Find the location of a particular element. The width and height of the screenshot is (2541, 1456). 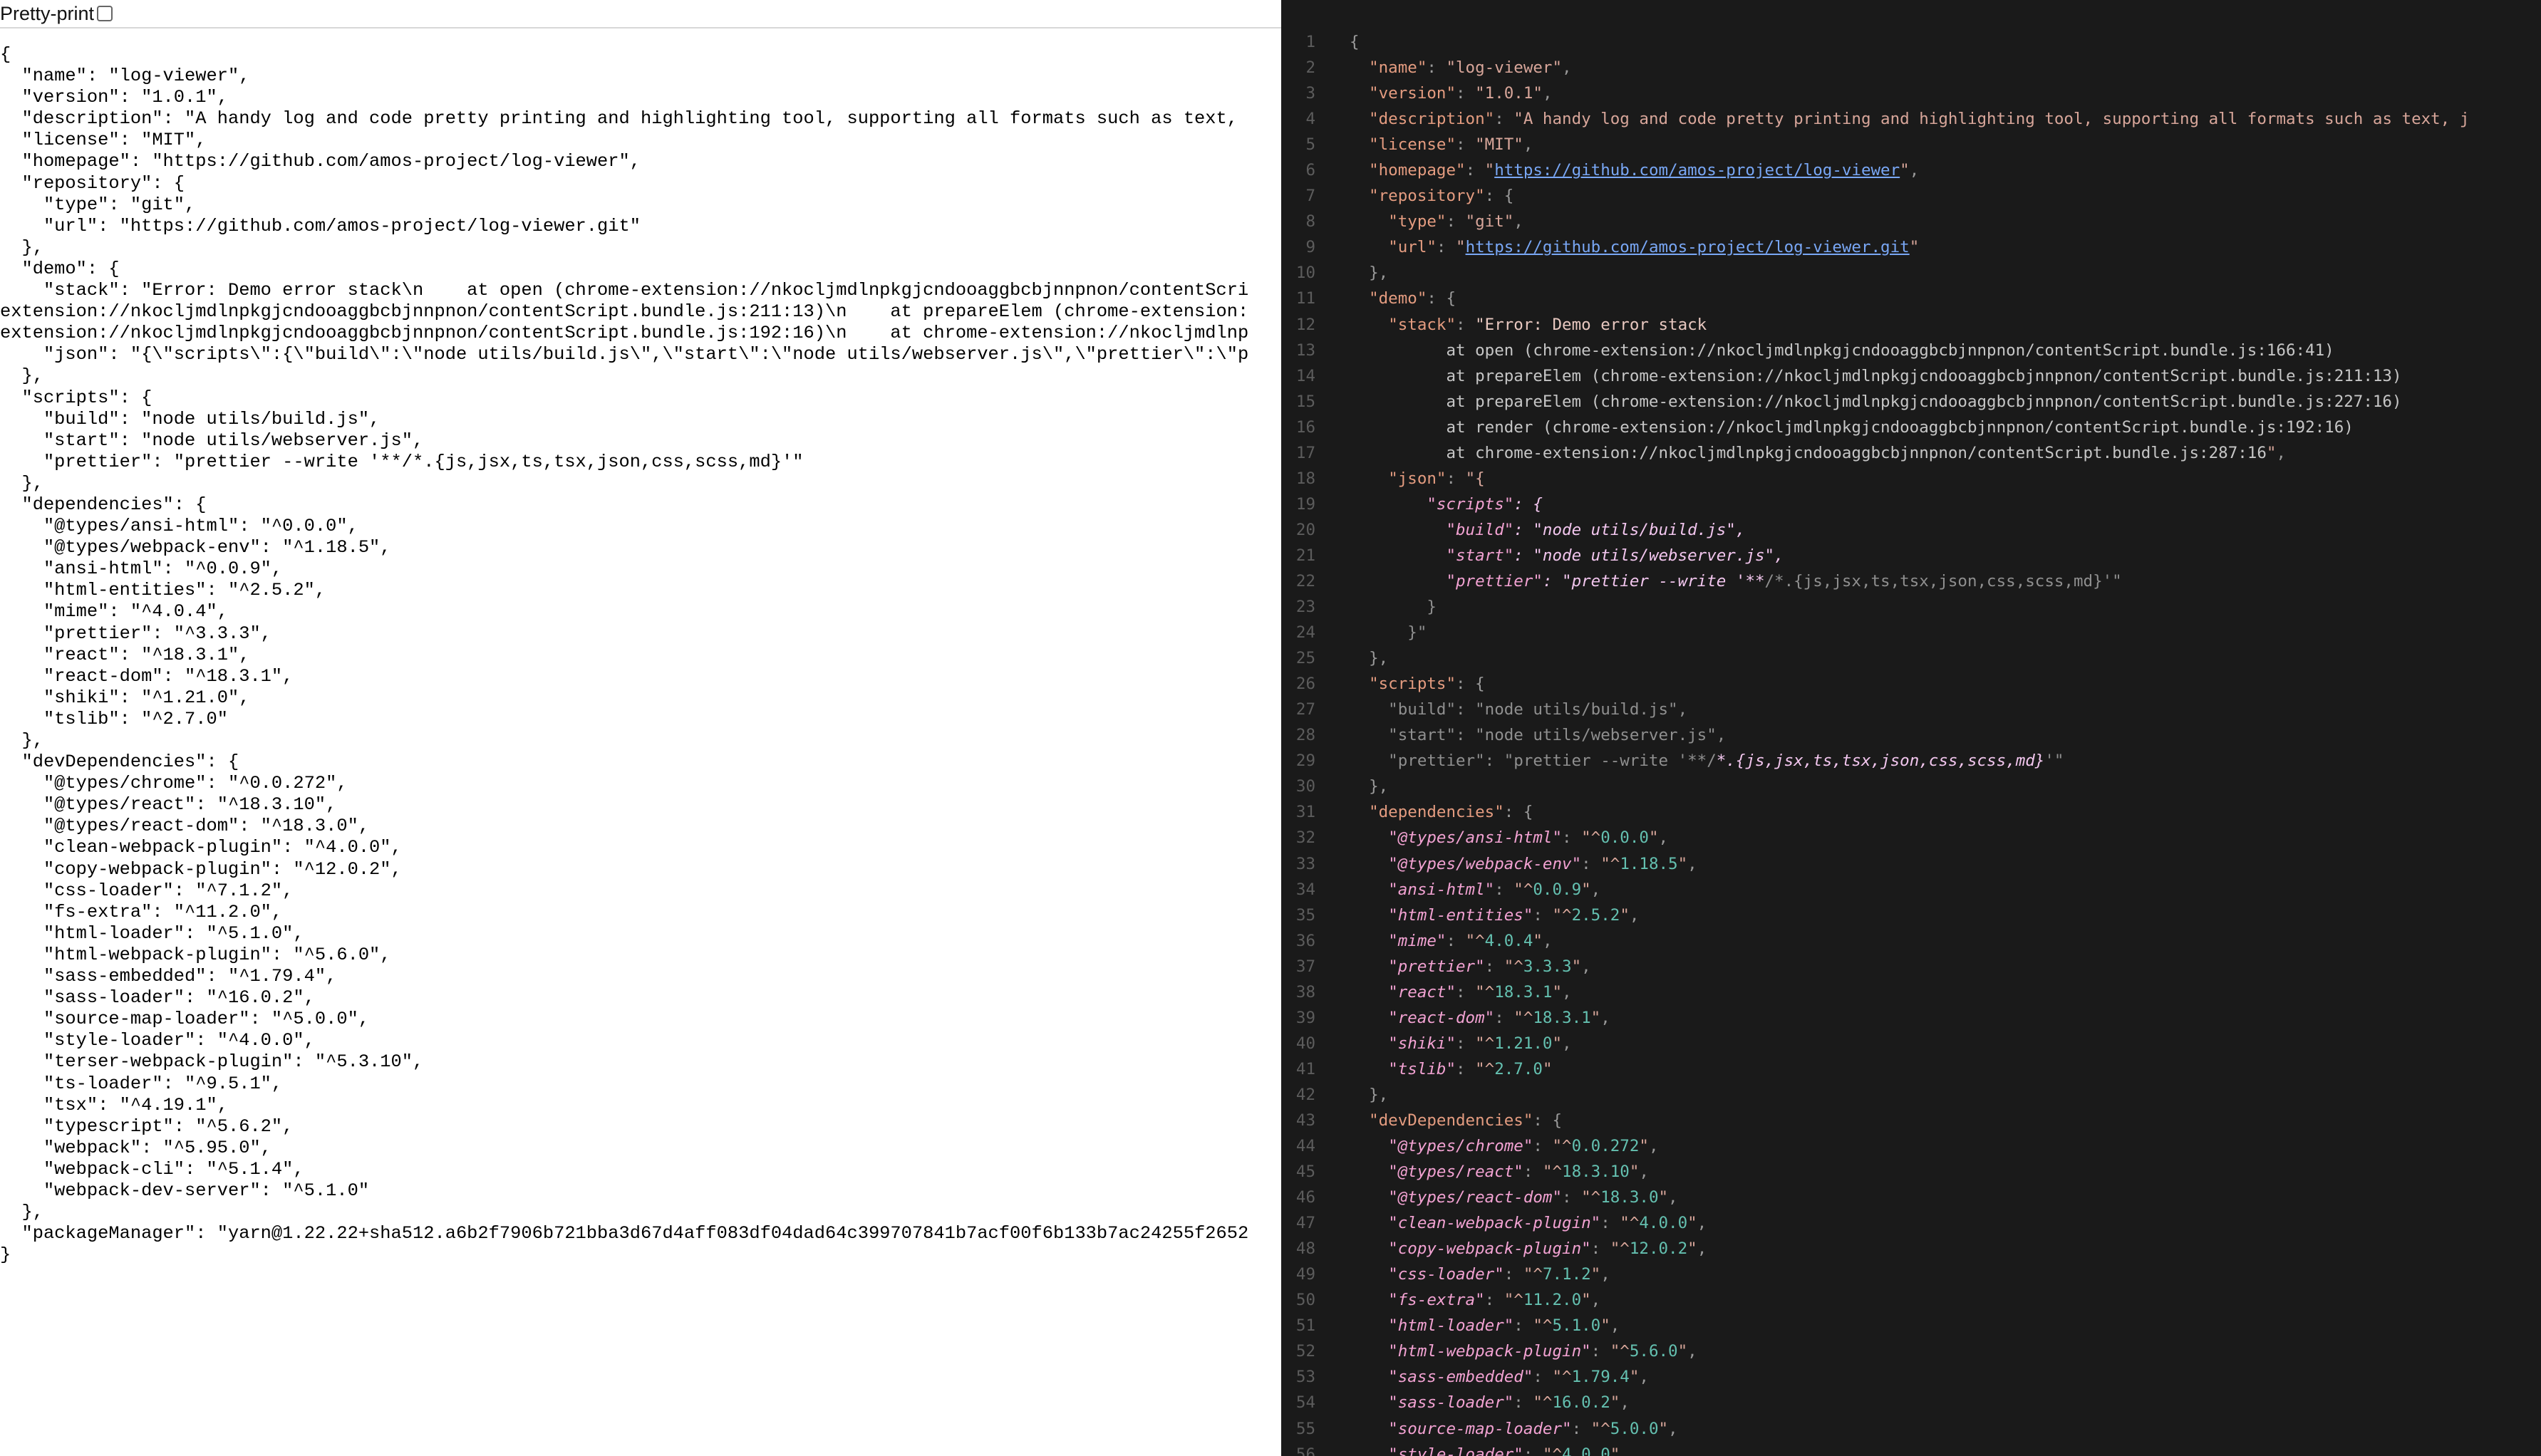

raw-line: "copy-webpack-plugin": "^12.0.2", is located at coordinates (201, 869).